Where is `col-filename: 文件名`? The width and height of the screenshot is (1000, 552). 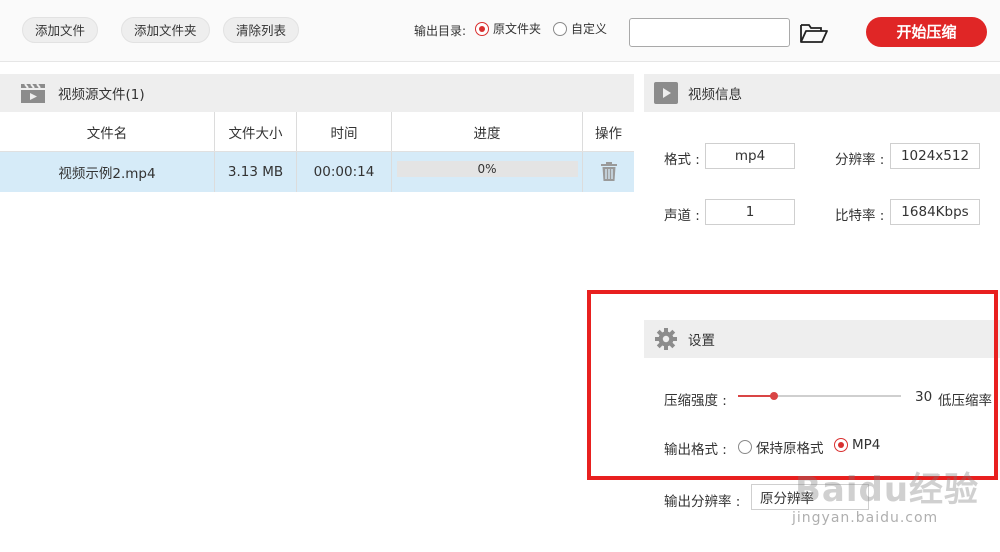 col-filename: 文件名 is located at coordinates (107, 131).